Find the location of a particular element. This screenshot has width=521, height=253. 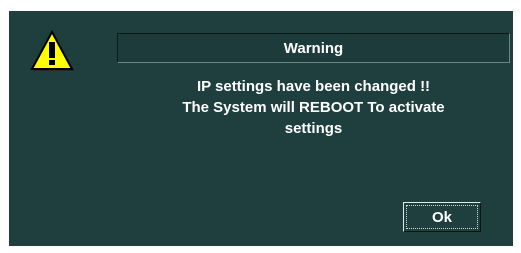

message-line-2: The System will REBOOT To activate is located at coordinates (313, 107).